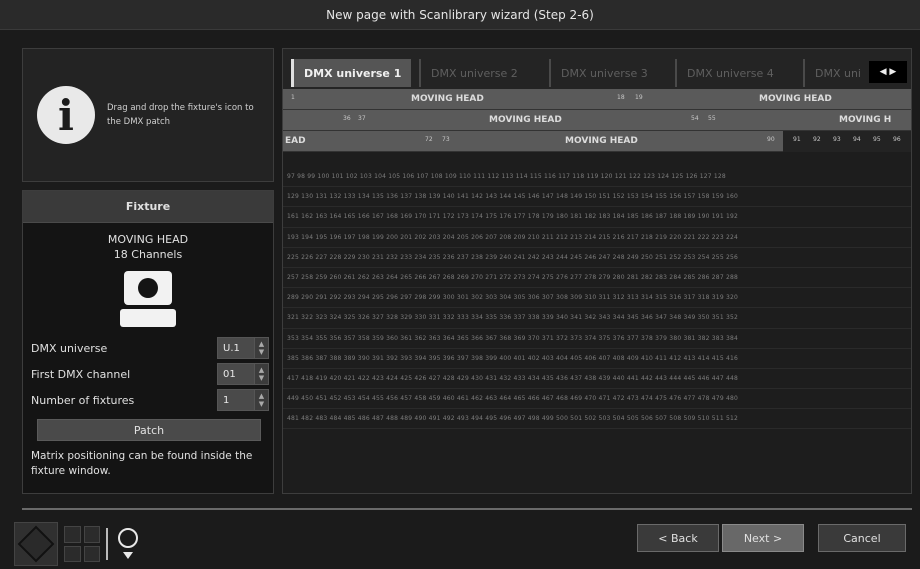 This screenshot has width=920, height=569. Describe the element at coordinates (695, 118) in the screenshot. I see `channel-number: 54` at that location.